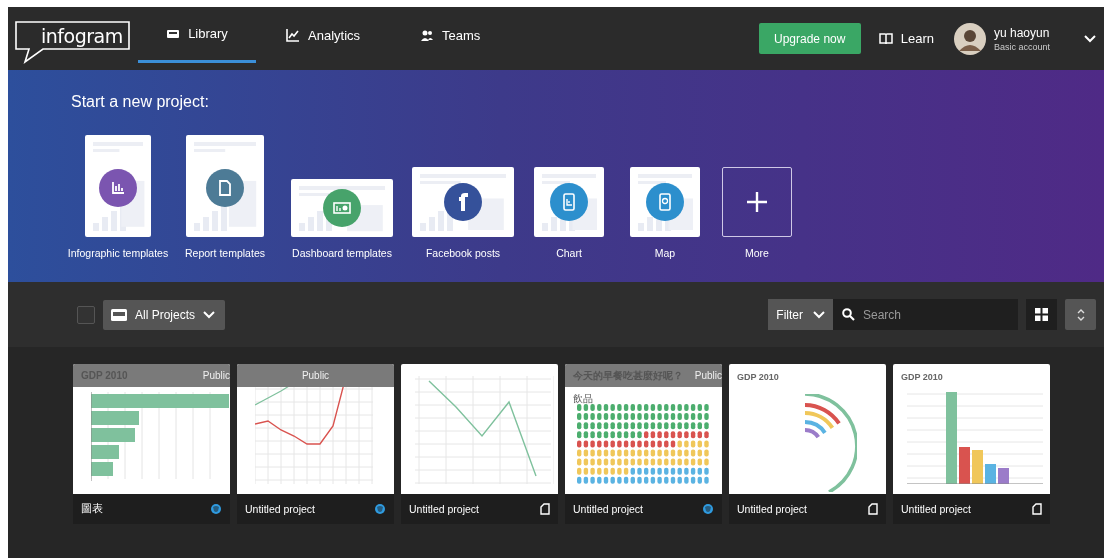 The width and height of the screenshot is (1110, 558). What do you see at coordinates (119, 314) in the screenshot?
I see `tray-icon` at bounding box center [119, 314].